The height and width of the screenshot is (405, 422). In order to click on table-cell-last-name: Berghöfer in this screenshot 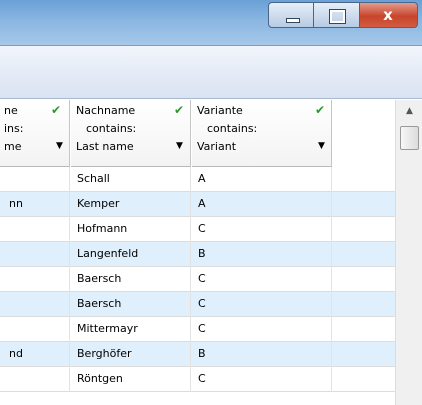, I will do `click(131, 354)`.